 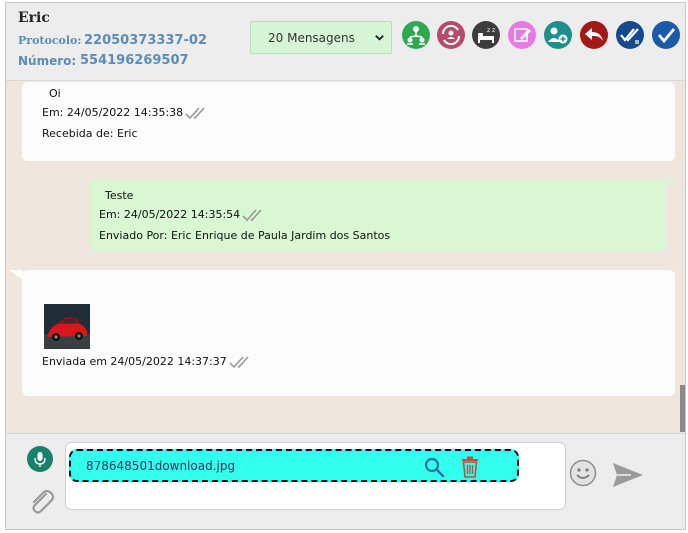 What do you see at coordinates (170, 214) in the screenshot?
I see `message-timestamp-text: Em: 24/05/2022 14:35:54` at bounding box center [170, 214].